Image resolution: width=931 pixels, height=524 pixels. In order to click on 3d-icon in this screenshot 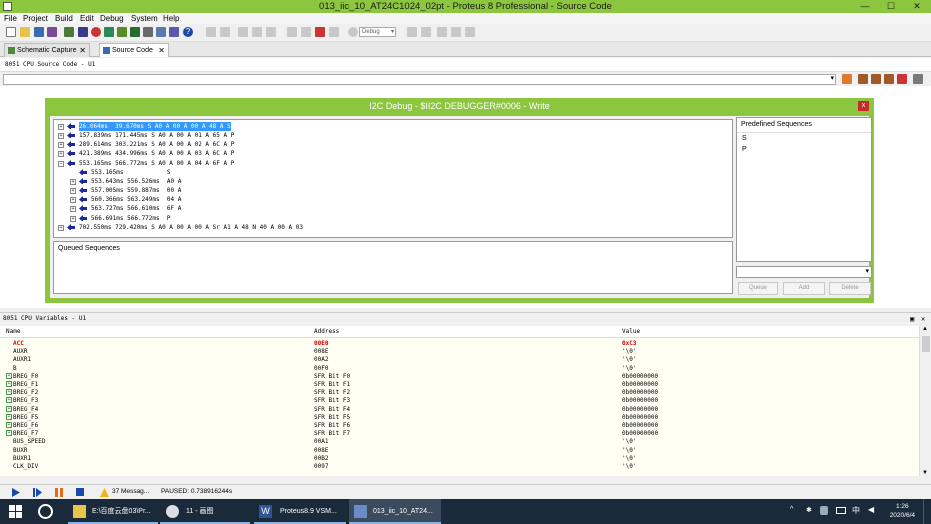, I will do `click(122, 32)`.